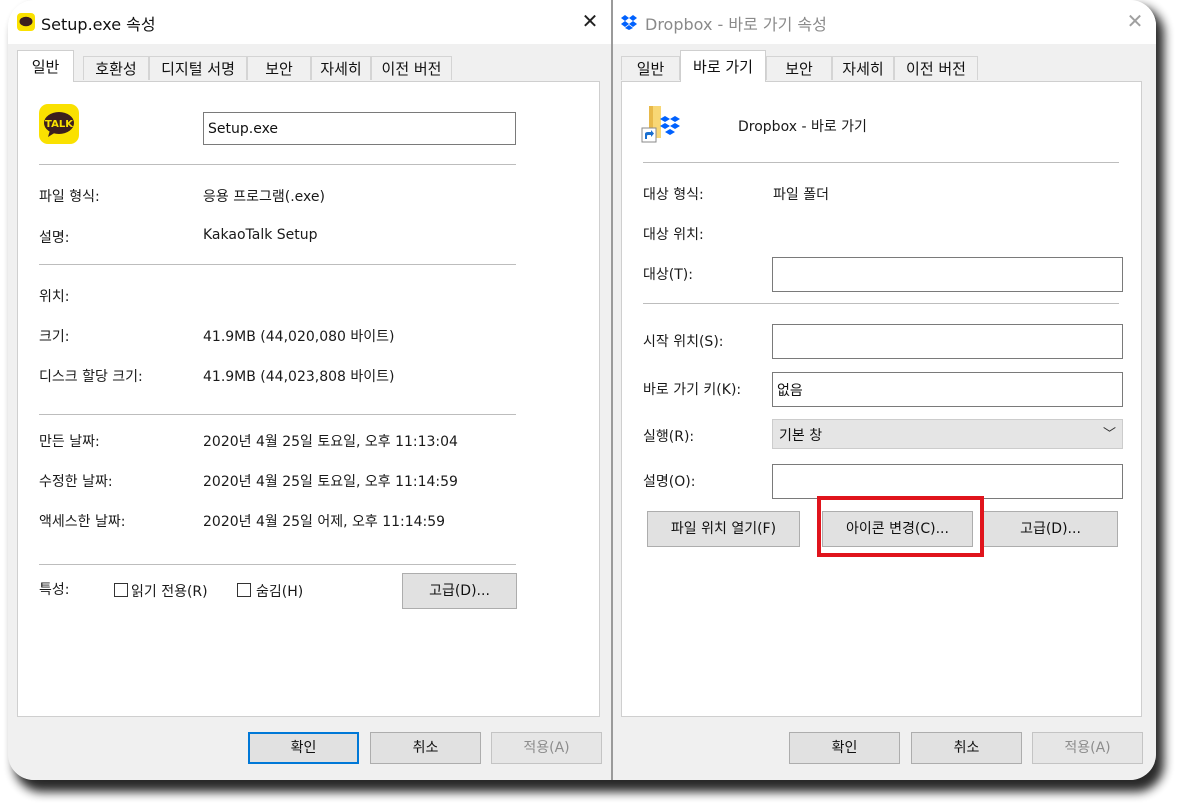 This screenshot has width=1187, height=805. I want to click on modified-value: 2020년 4월 25일 토요일, 오후 11:14:59, so click(330, 482).